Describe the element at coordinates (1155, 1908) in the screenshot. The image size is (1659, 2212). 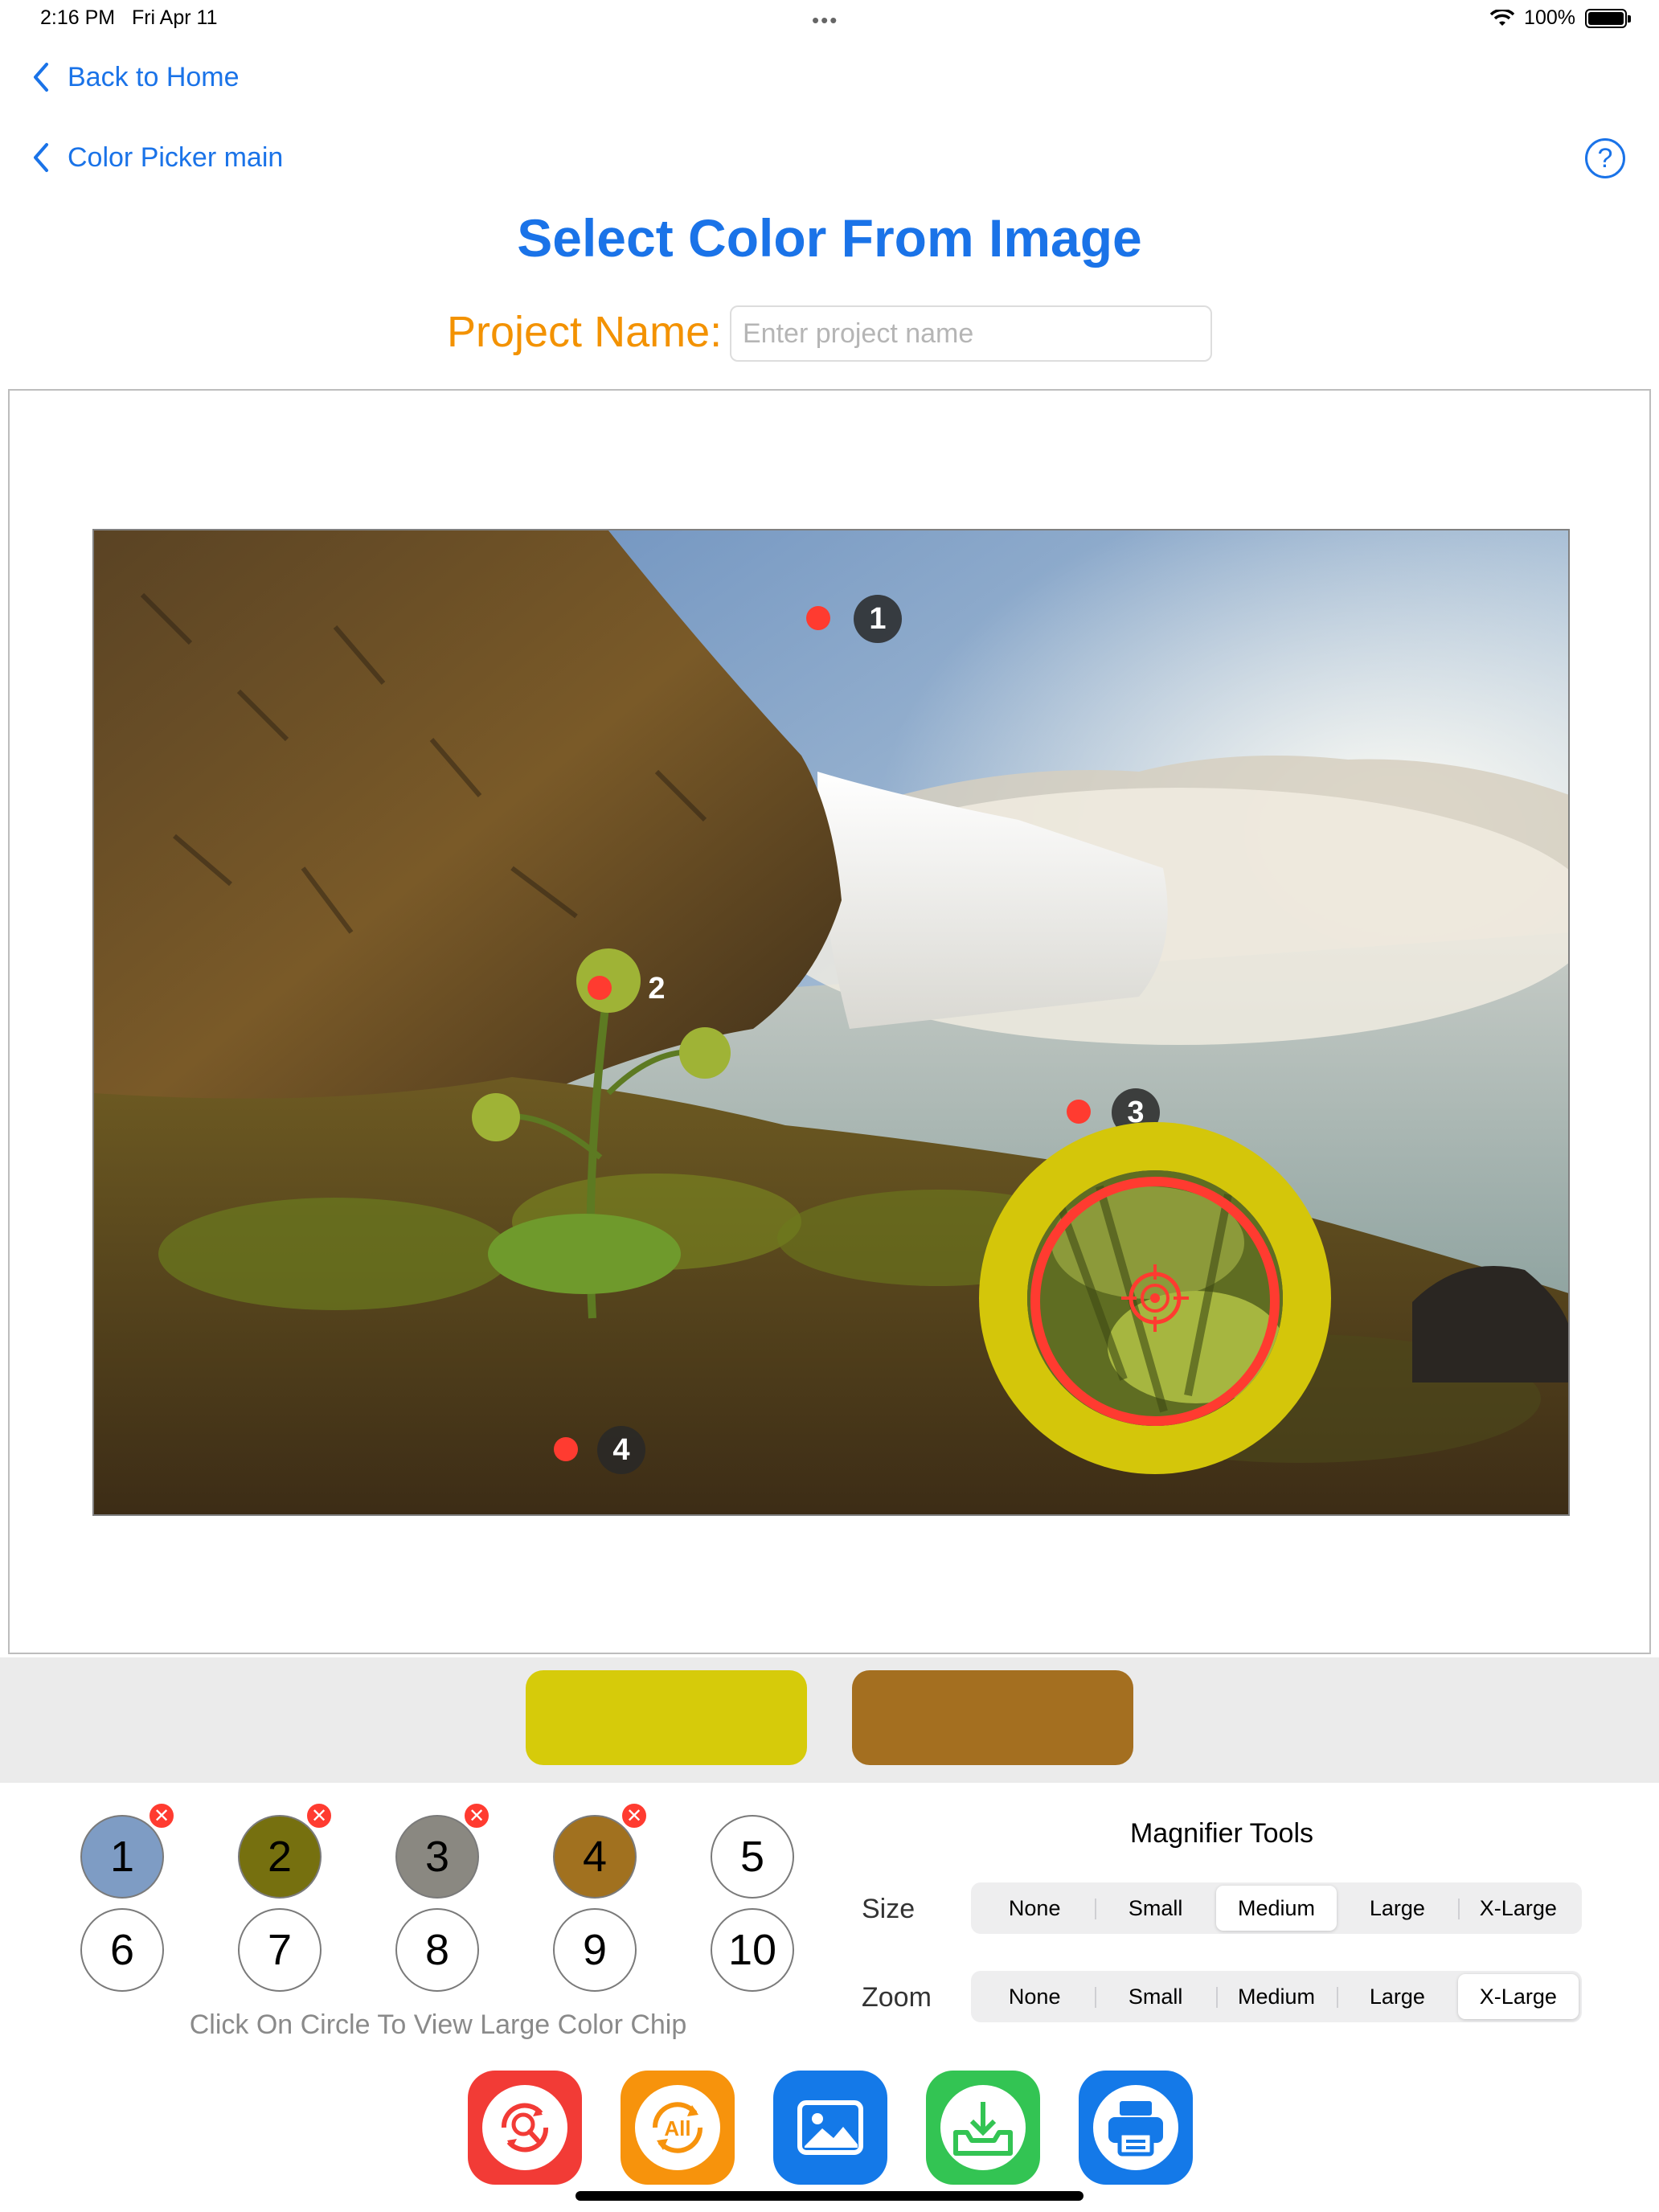
I see `size-option-small: Small` at that location.